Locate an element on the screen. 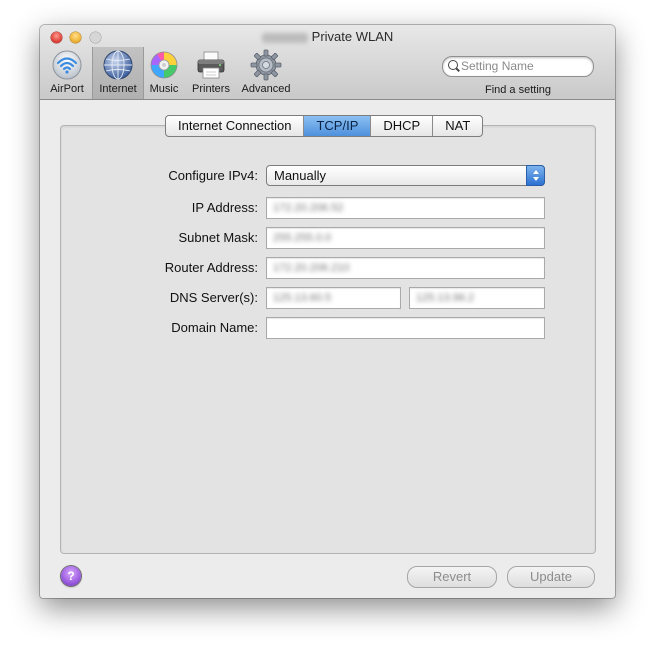 The width and height of the screenshot is (655, 653). dns-servers-row: DNS Server(s): 125.13.60.5 125.13.96.2 is located at coordinates (327, 298).